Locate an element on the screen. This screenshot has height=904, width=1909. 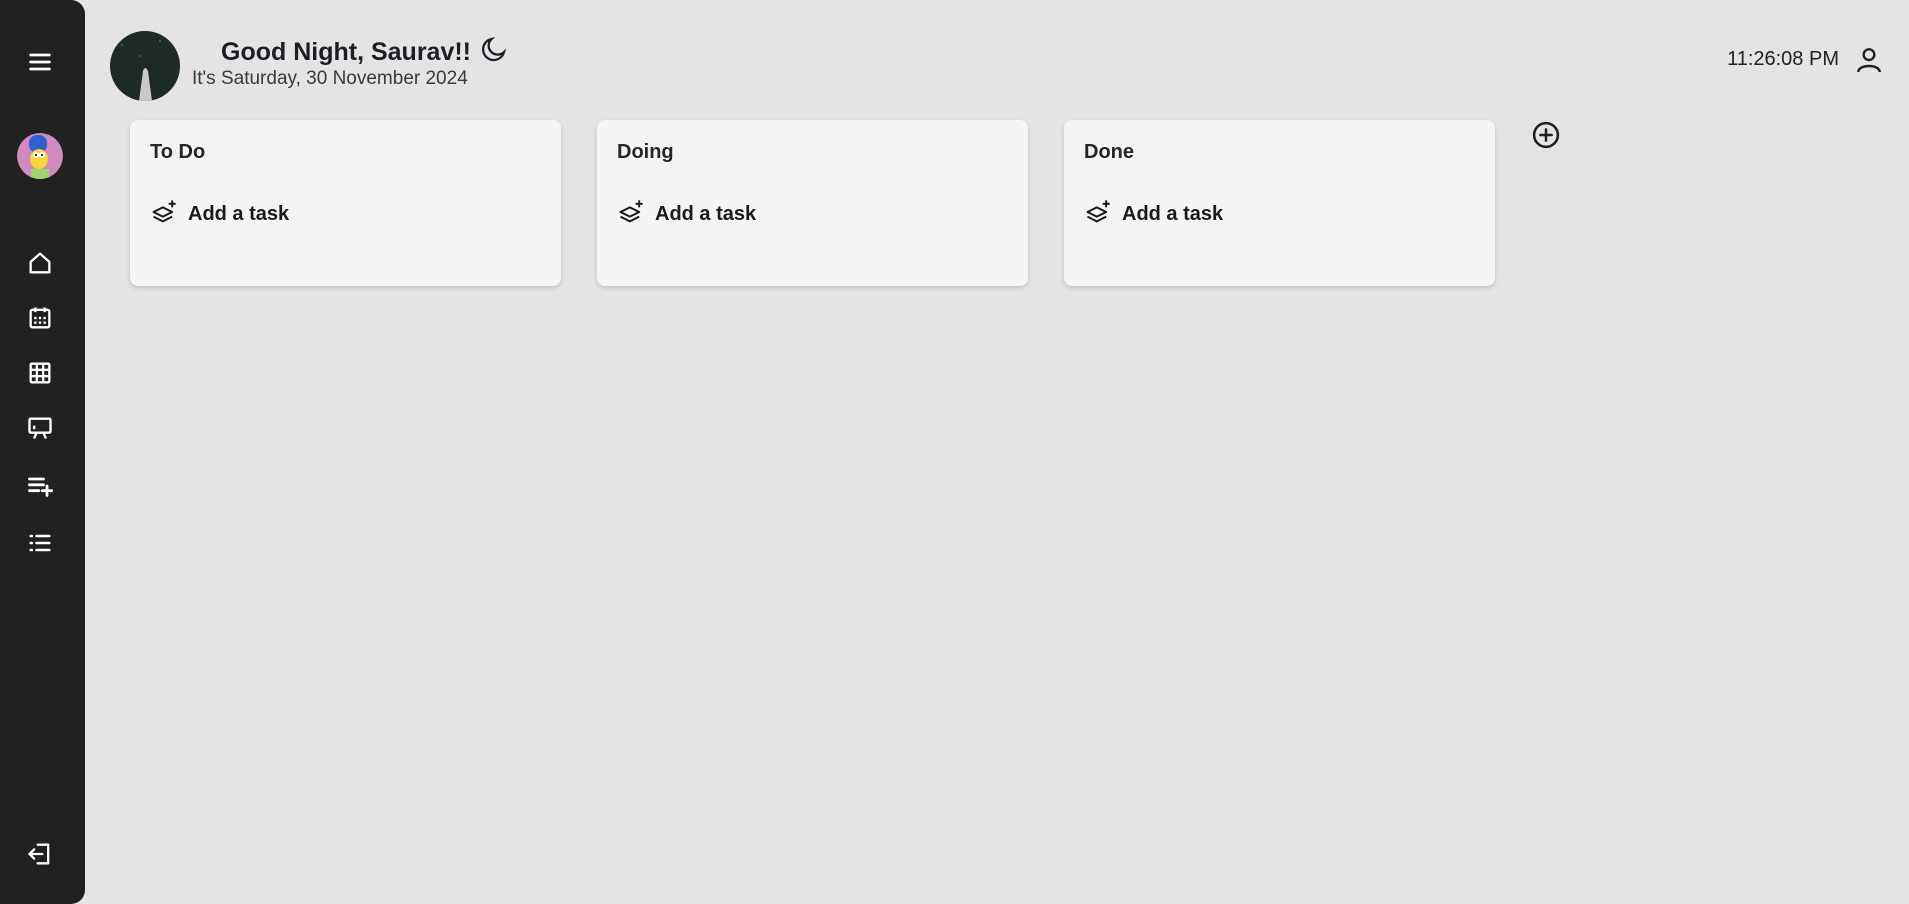
greeting-text: Good Night, Saurav!! is located at coordinates (346, 52).